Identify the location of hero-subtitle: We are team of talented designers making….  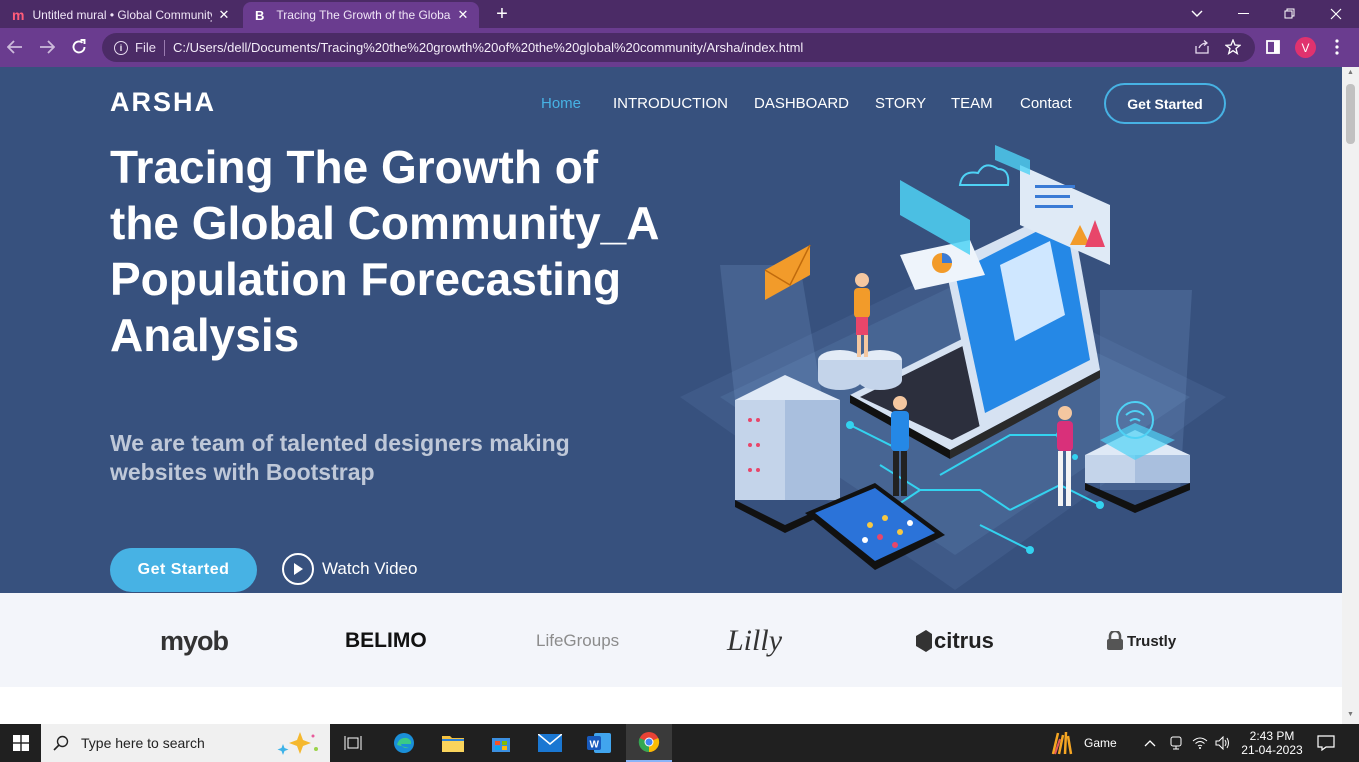
(340, 457).